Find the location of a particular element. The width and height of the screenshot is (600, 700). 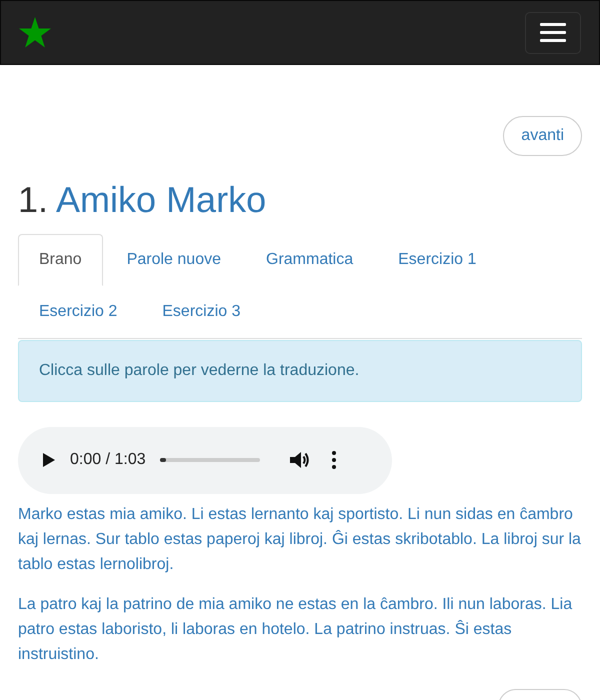

lesson-paragraph: La patro kaj la patrino de mia amiko ne estas en la ĉambro. Ili nun laboras. Lia patro estas laboristo, li laboras en hotelo. La patrino instruas. Ŝi estas instruistino. is located at coordinates (296, 629).